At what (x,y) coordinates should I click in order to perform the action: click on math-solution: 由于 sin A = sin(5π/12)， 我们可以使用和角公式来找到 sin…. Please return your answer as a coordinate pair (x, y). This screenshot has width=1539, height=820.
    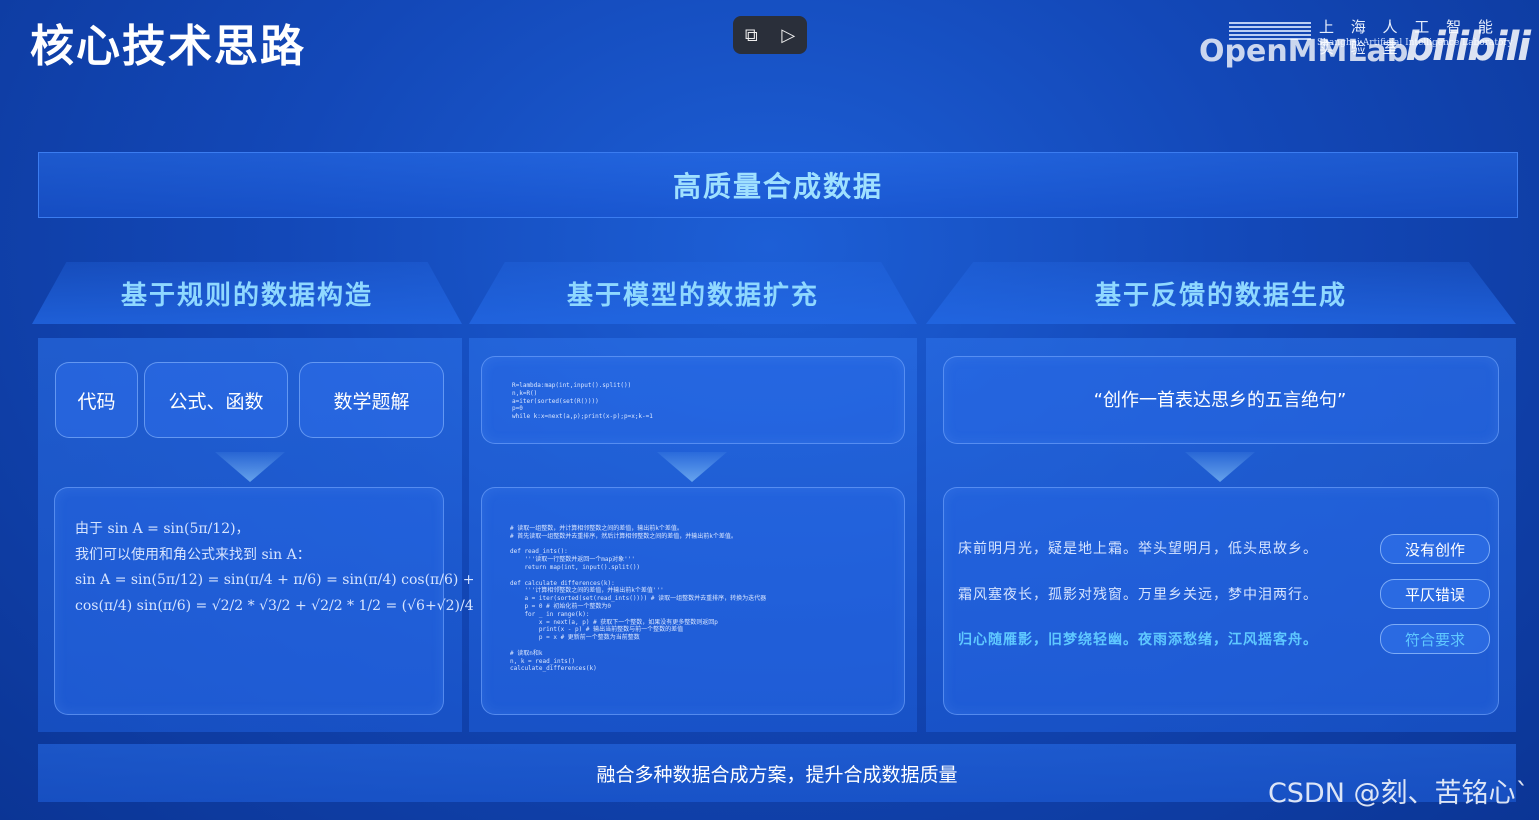
    Looking at the image, I should click on (275, 567).